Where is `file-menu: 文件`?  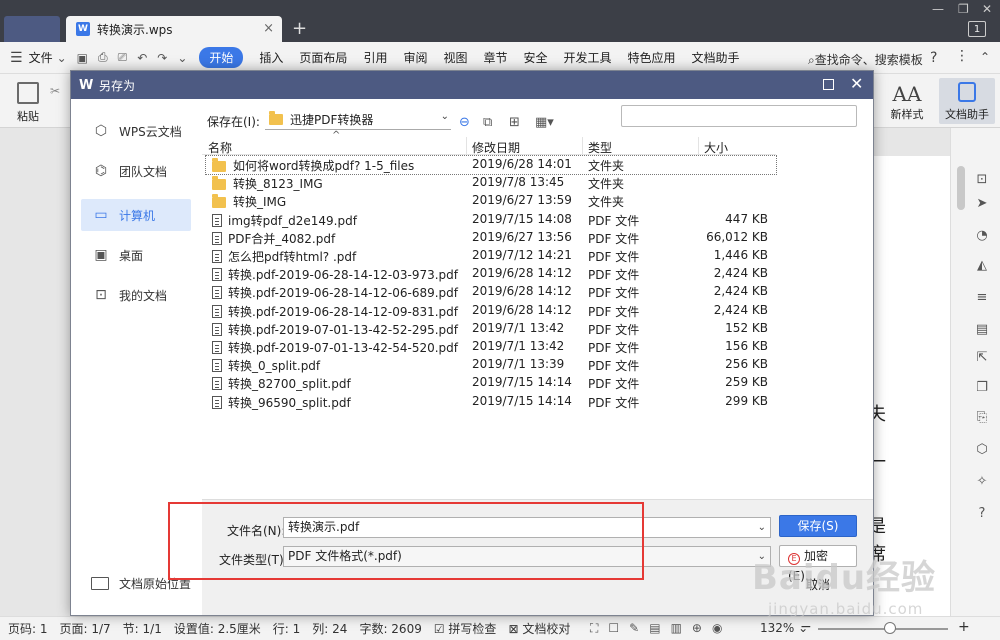
file-menu: 文件 is located at coordinates (41, 57).